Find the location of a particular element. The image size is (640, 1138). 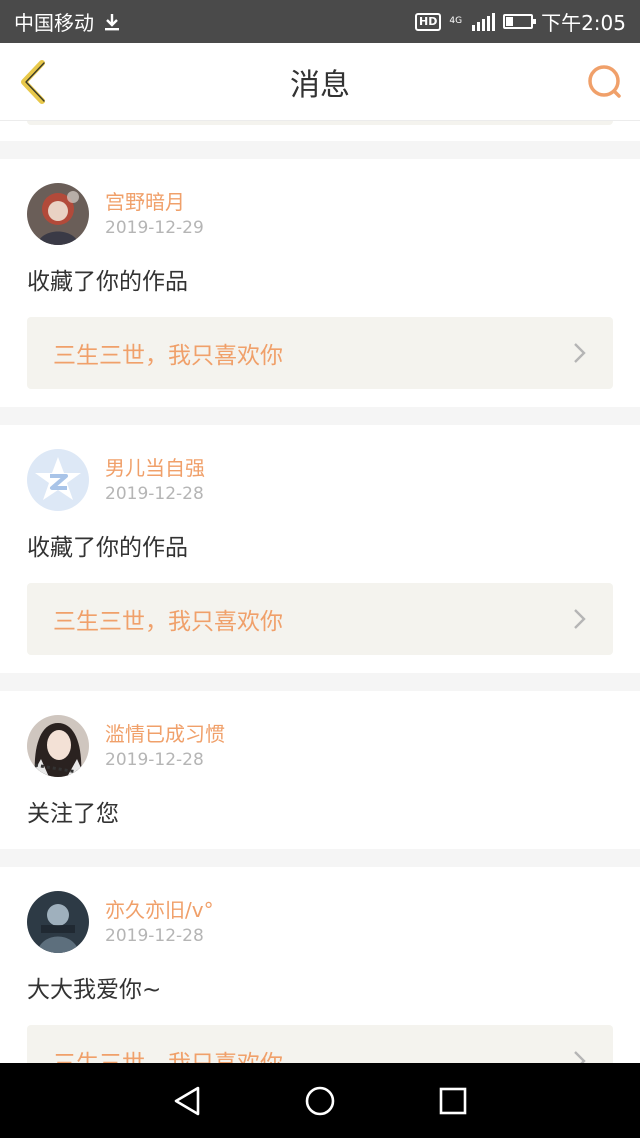

chevron-left-icon is located at coordinates (33, 82).